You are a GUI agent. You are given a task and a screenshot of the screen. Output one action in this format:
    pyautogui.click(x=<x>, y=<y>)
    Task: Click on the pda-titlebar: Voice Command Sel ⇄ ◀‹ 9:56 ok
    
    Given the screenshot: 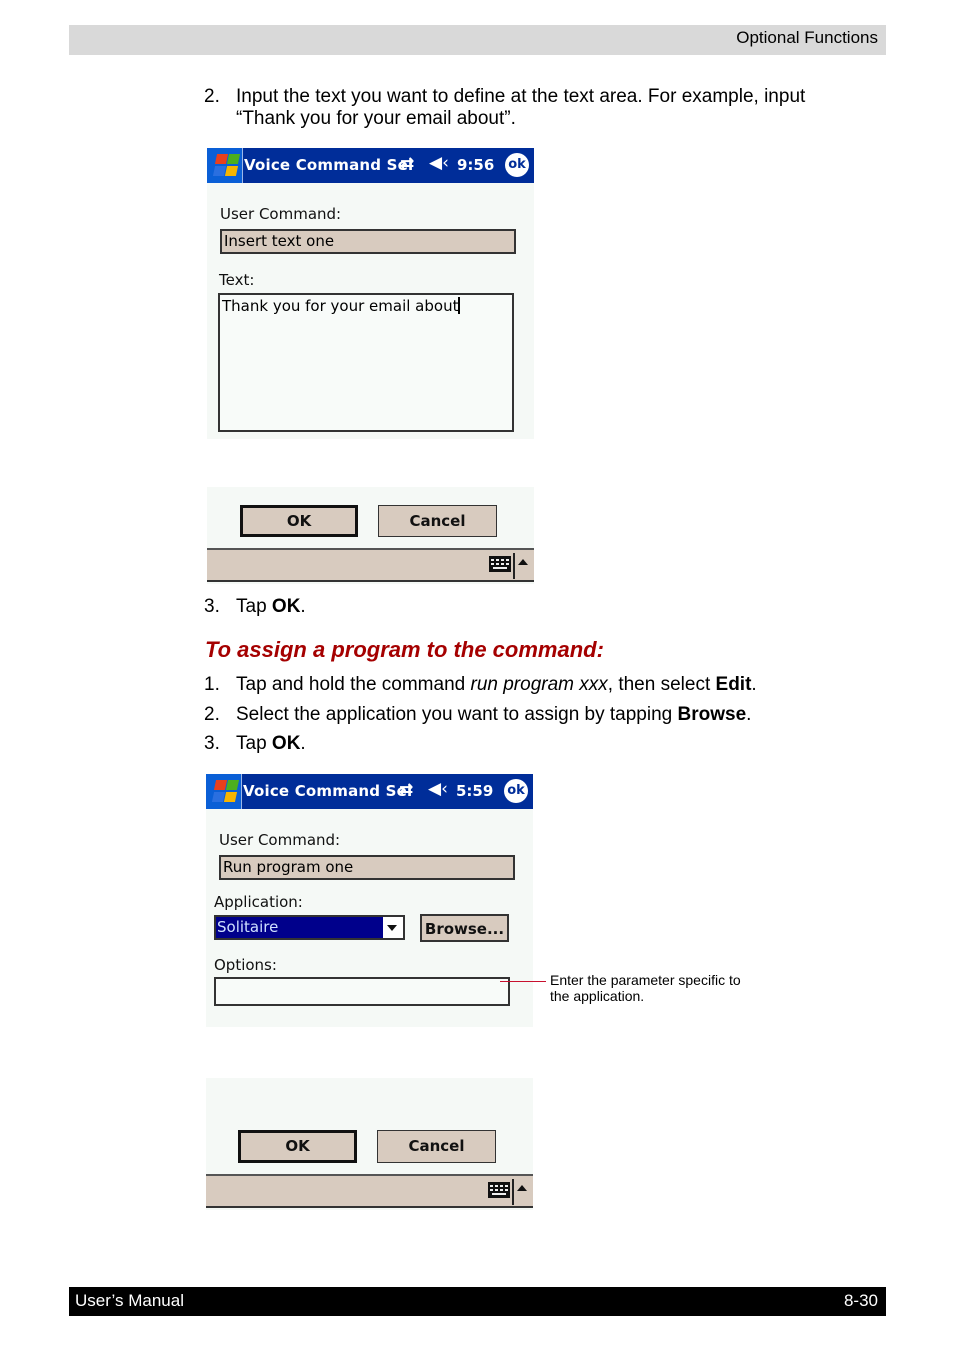 What is the action you would take?
    pyautogui.click(x=370, y=165)
    